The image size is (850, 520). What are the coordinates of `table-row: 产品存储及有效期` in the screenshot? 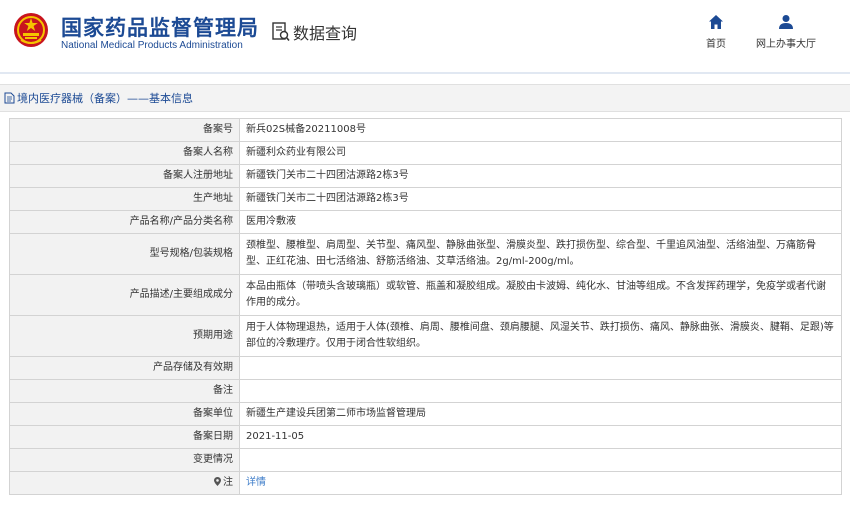 It's located at (425, 368).